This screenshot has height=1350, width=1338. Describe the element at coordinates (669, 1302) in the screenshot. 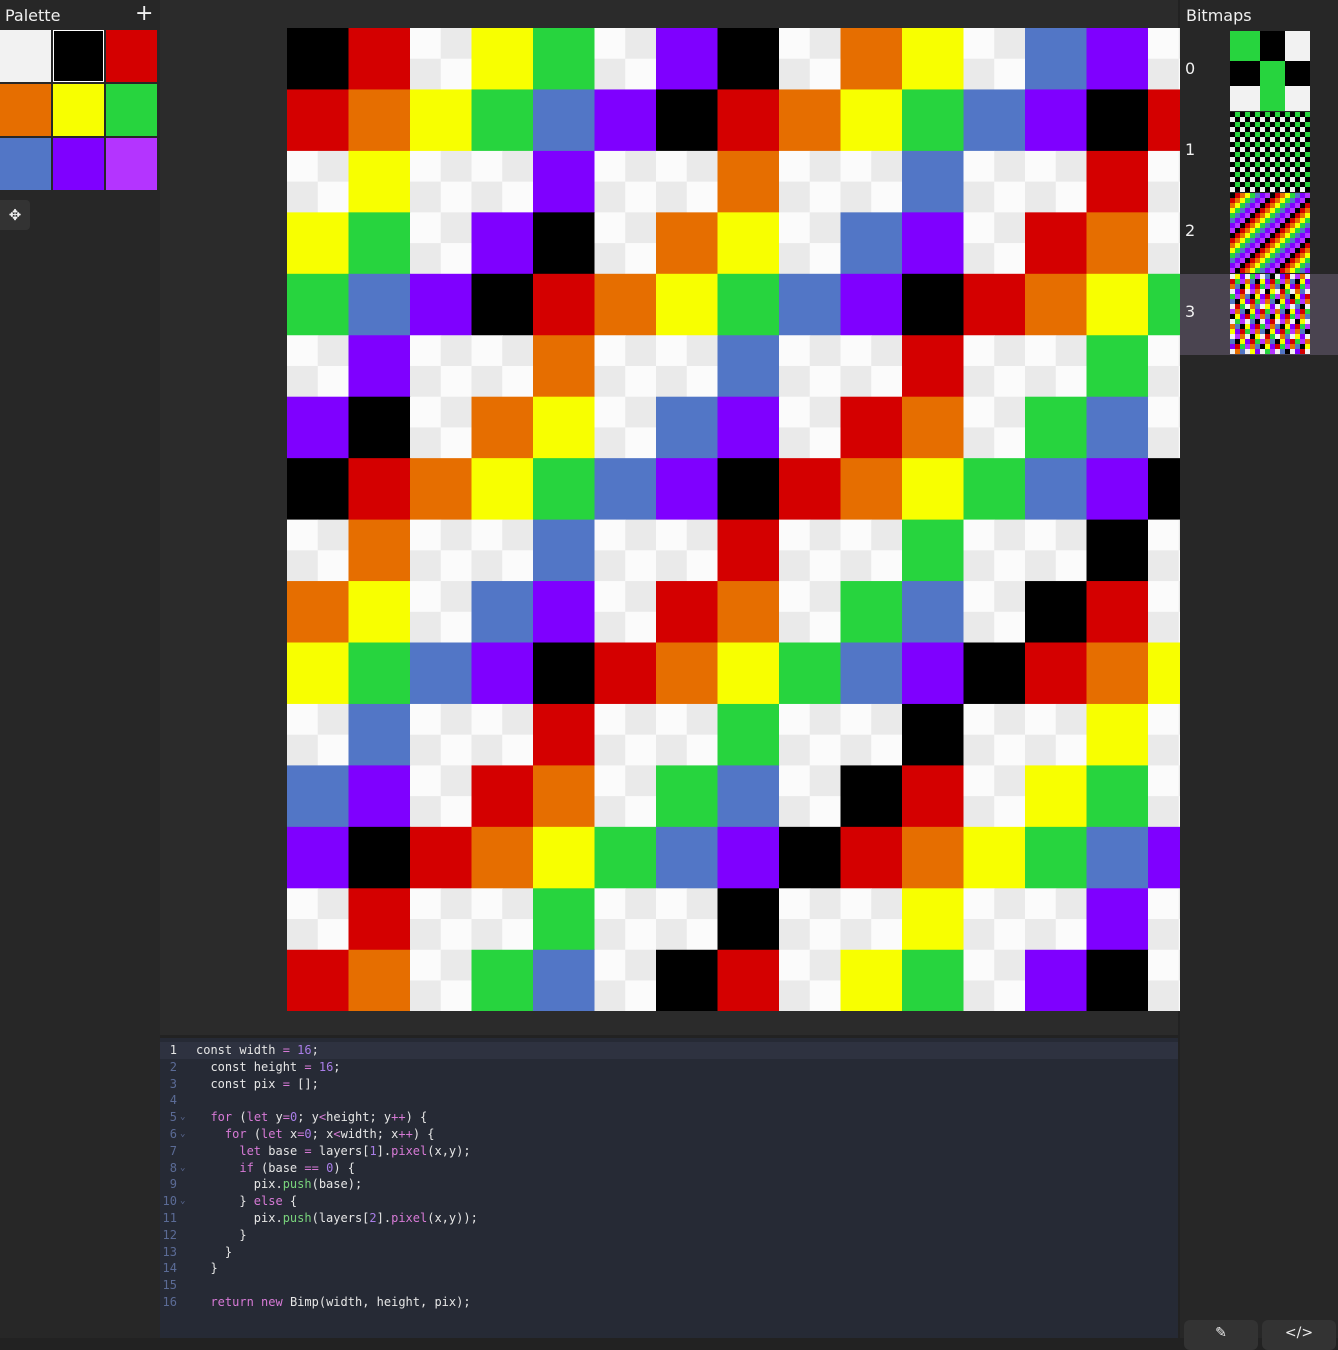

I see `code-line: 16 return new Bimp(width, height, pix);` at that location.